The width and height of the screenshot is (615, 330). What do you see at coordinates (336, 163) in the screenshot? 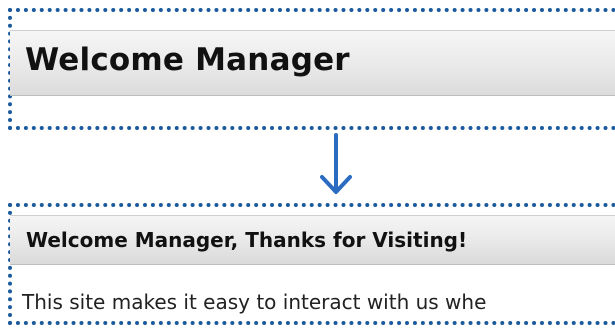
I see `arrow-down-icon` at bounding box center [336, 163].